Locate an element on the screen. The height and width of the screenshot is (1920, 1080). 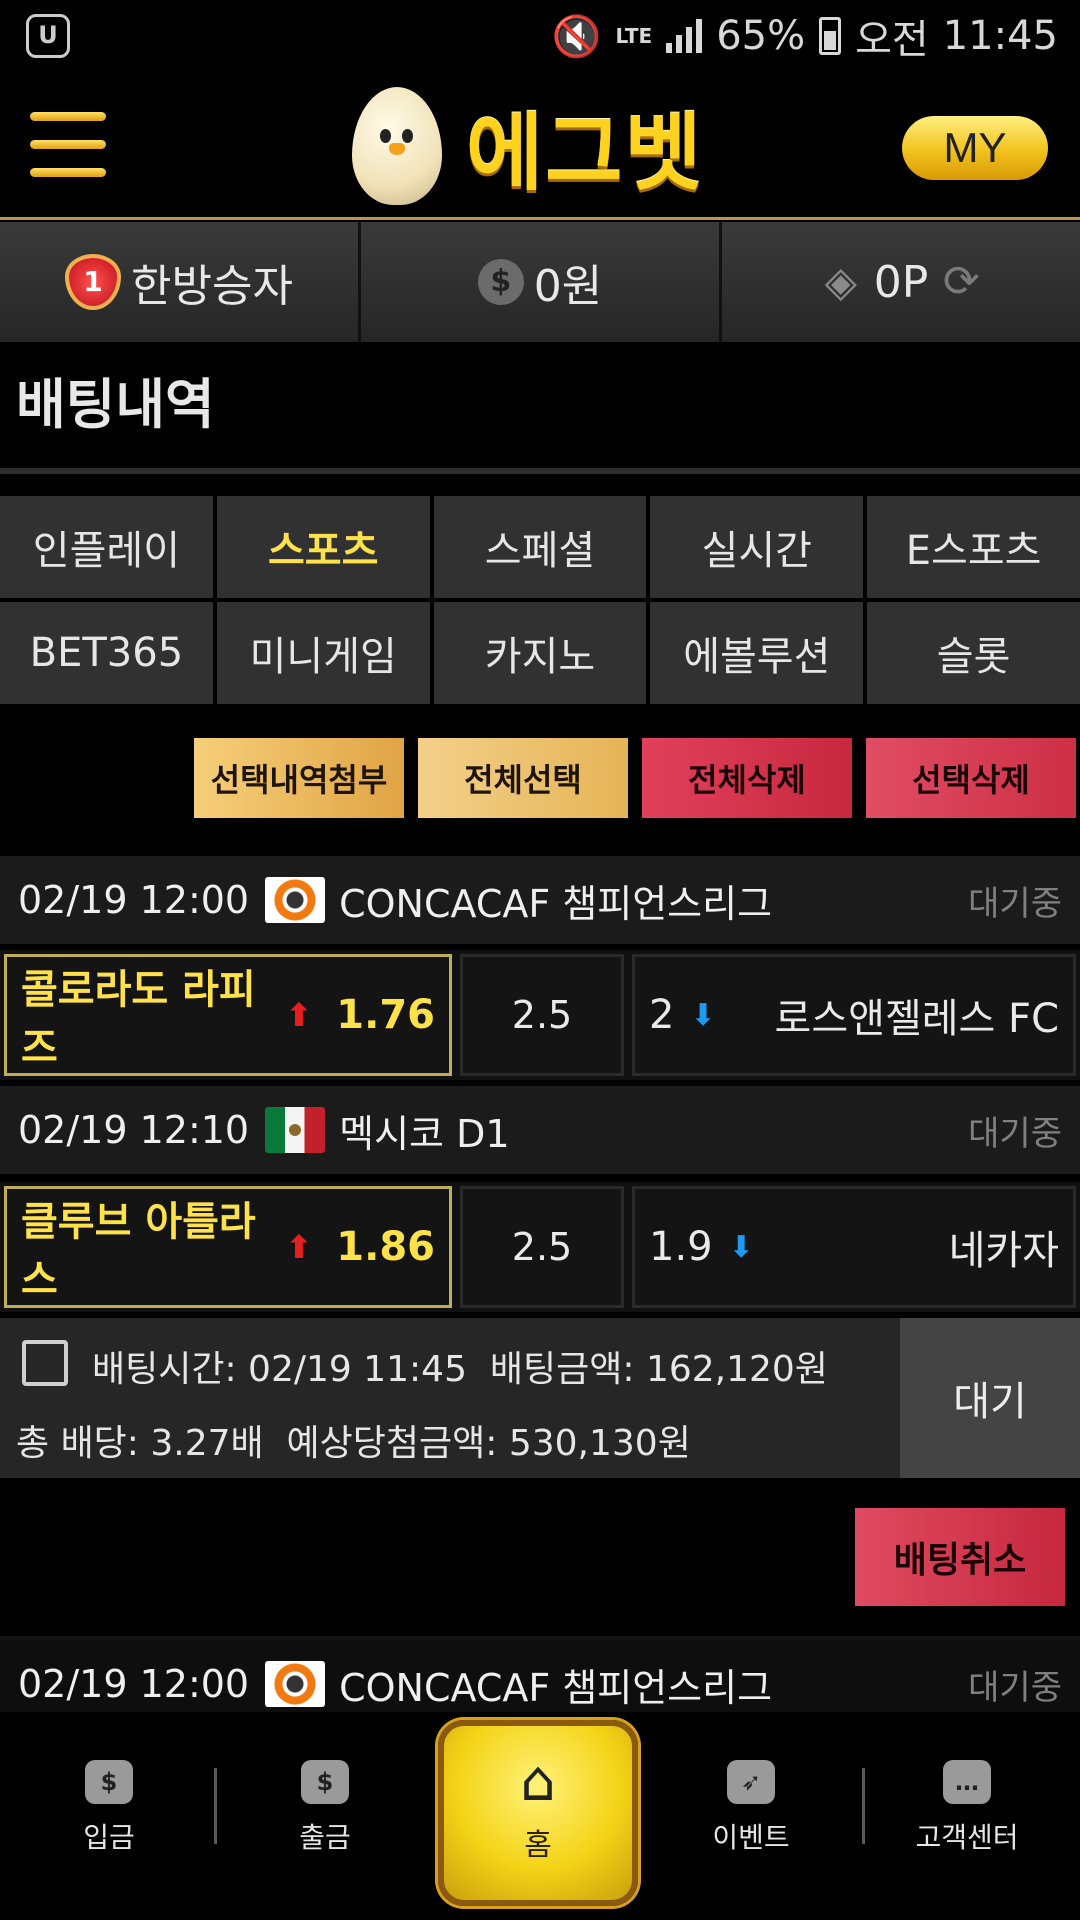
select-all-button: 전체선택 is located at coordinates (523, 778).